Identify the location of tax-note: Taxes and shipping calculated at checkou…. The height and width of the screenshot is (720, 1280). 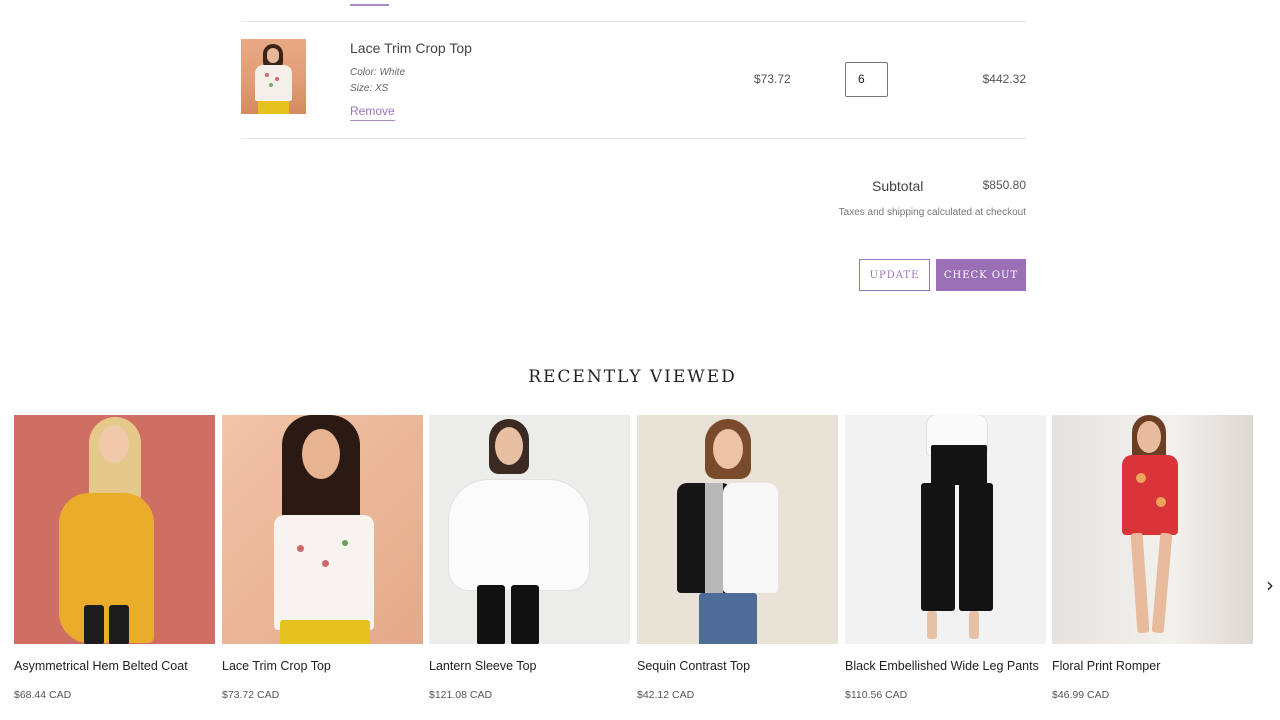
(932, 212).